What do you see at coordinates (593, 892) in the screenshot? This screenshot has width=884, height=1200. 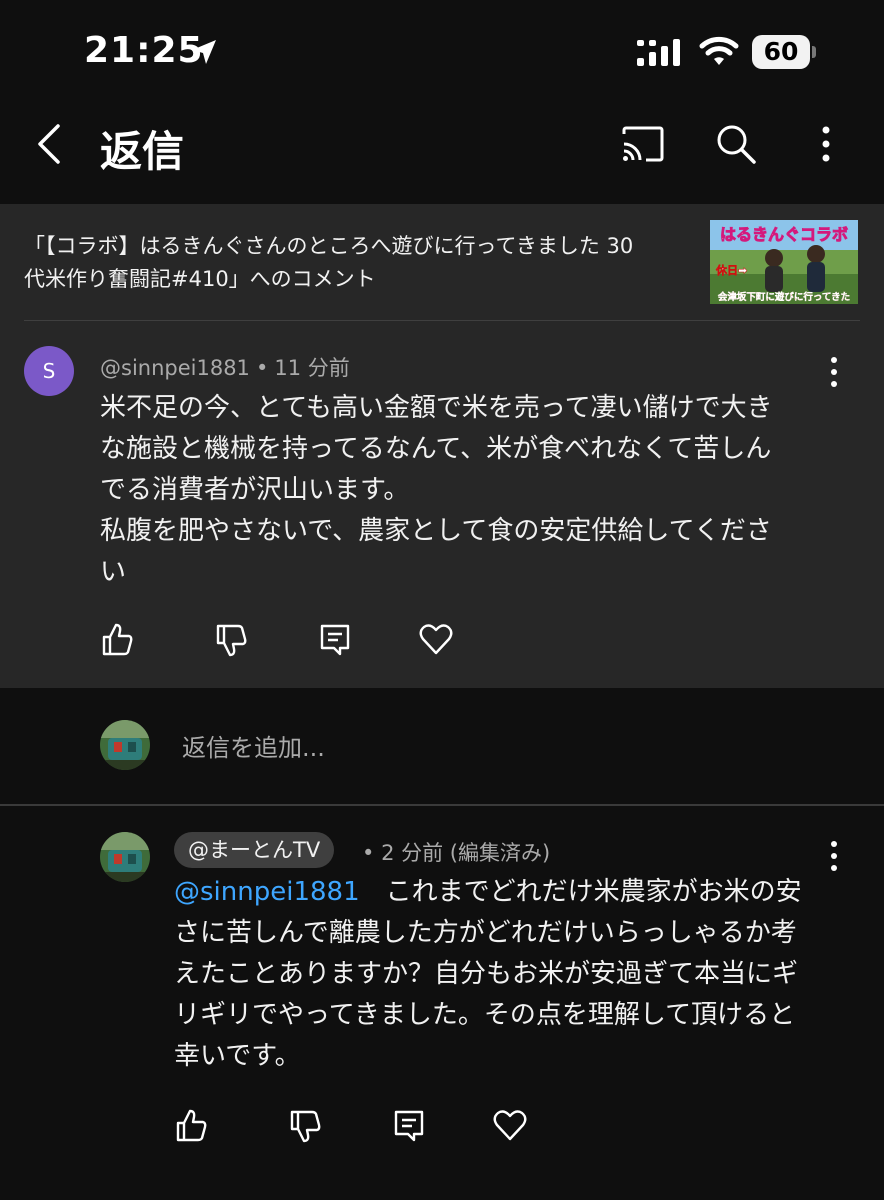 I see `reply-line-rest: これまでどれだけ米農家がお米の安` at bounding box center [593, 892].